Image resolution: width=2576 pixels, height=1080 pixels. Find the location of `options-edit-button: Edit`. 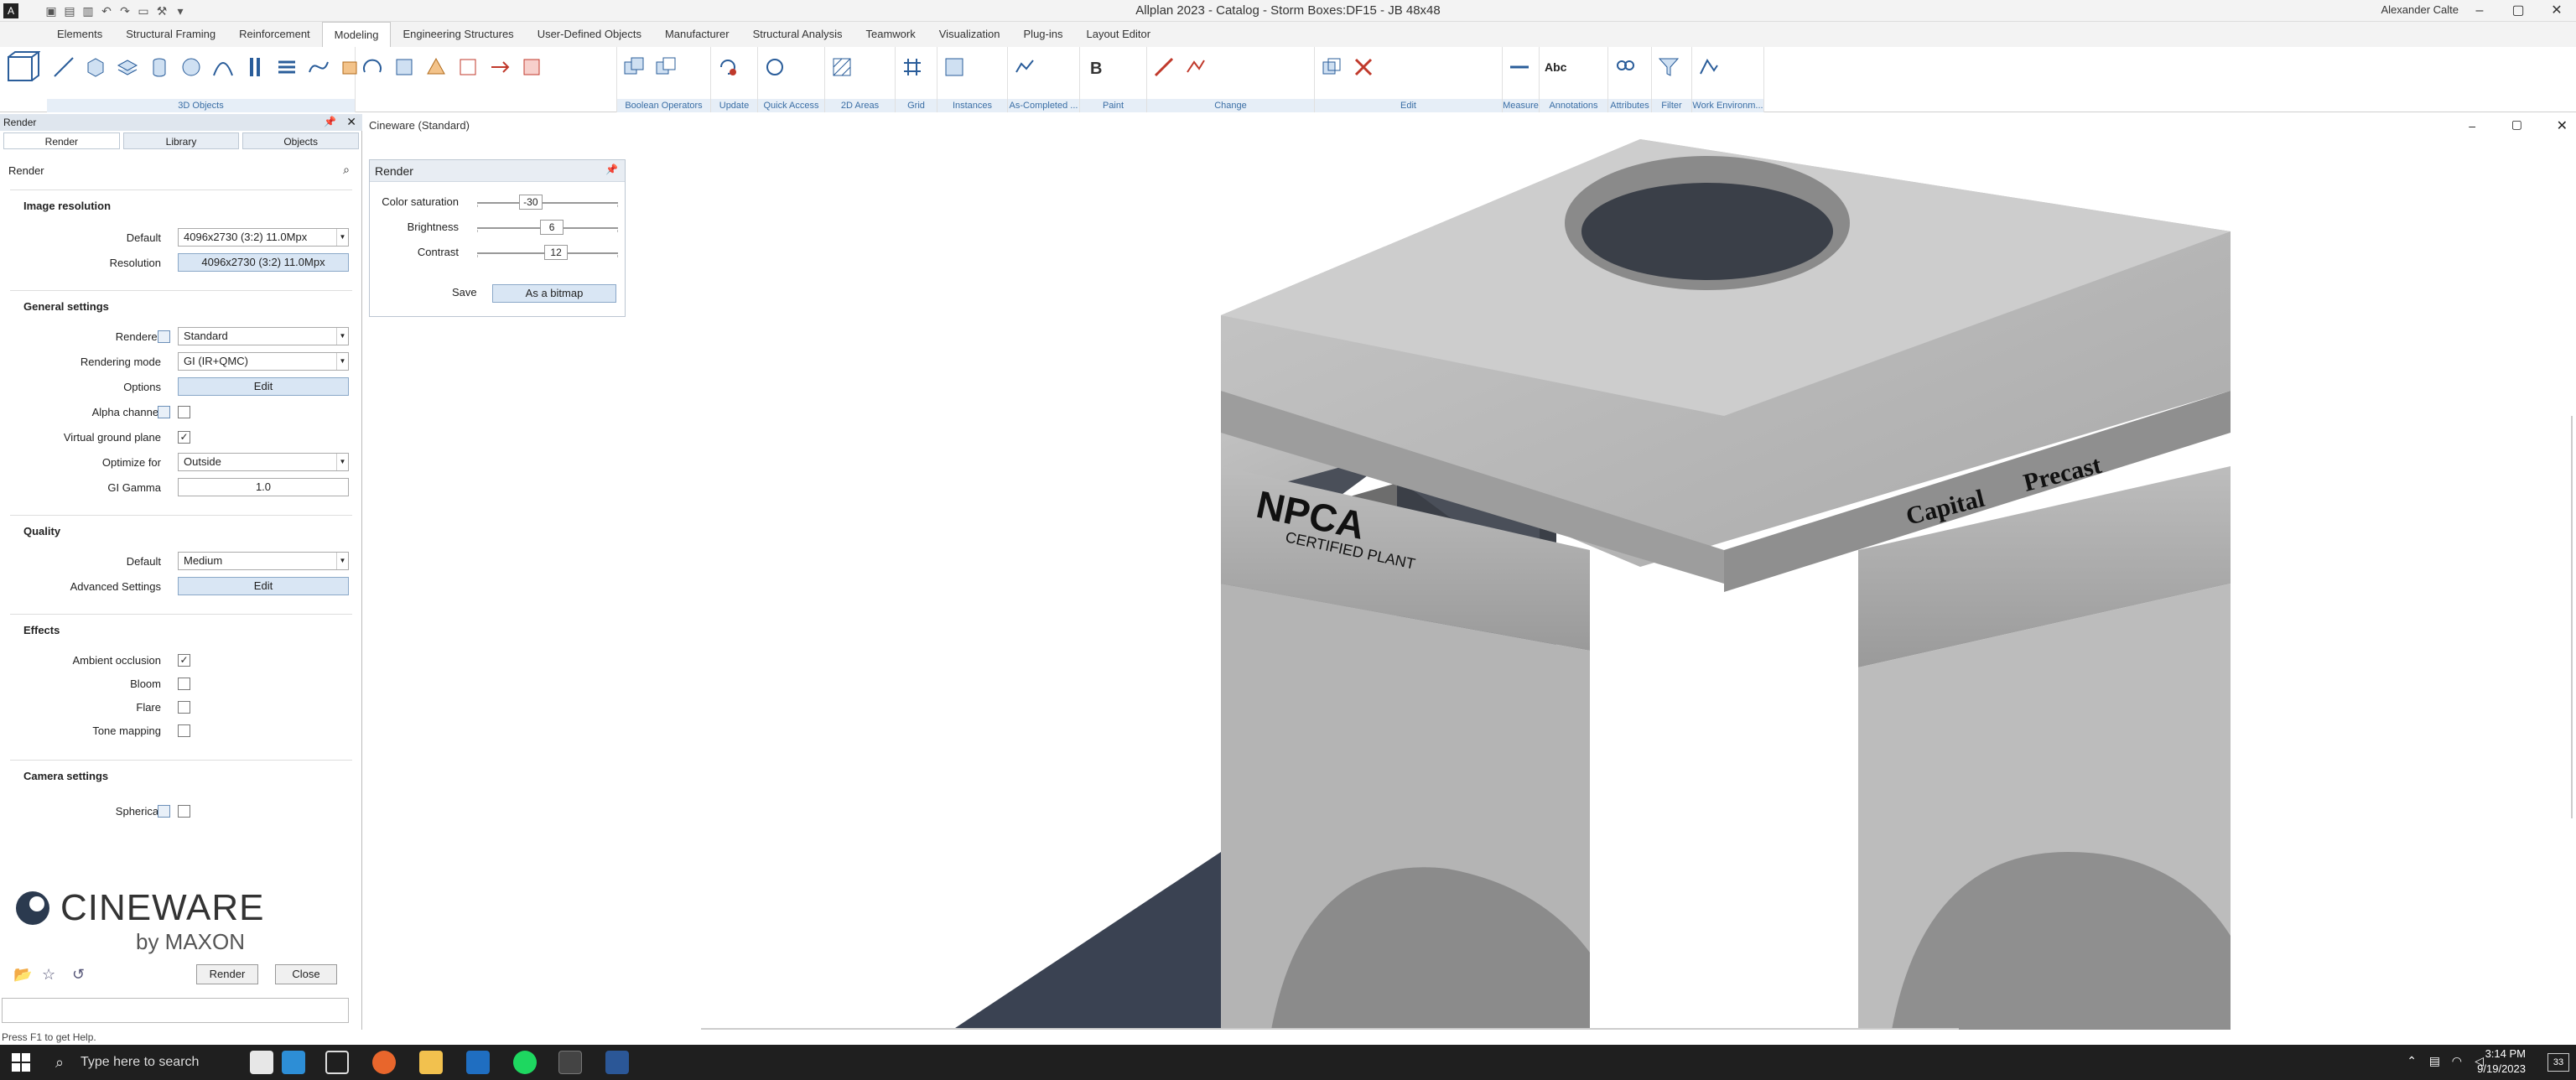

options-edit-button: Edit is located at coordinates (263, 386).